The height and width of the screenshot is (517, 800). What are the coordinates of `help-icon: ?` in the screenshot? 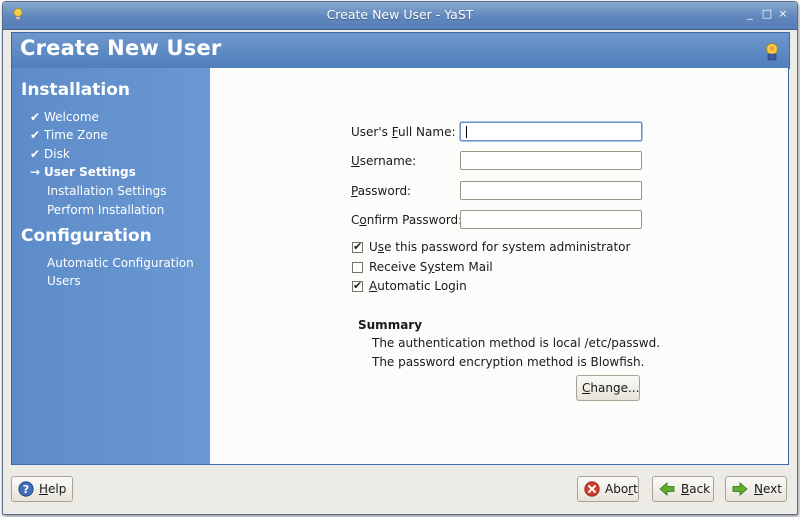 It's located at (26, 489).